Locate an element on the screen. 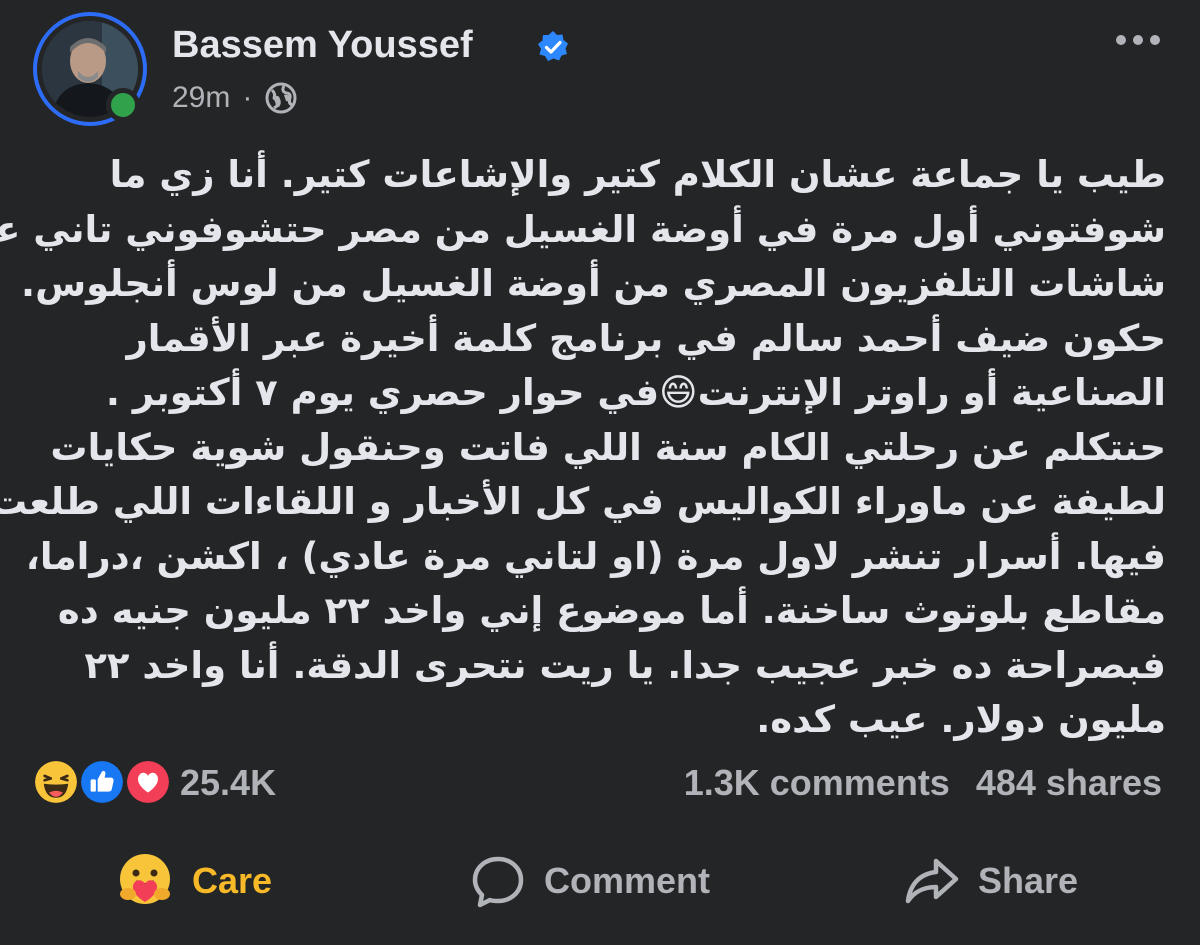 Image resolution: width=1200 pixels, height=945 pixels. haha-icon is located at coordinates (56, 782).